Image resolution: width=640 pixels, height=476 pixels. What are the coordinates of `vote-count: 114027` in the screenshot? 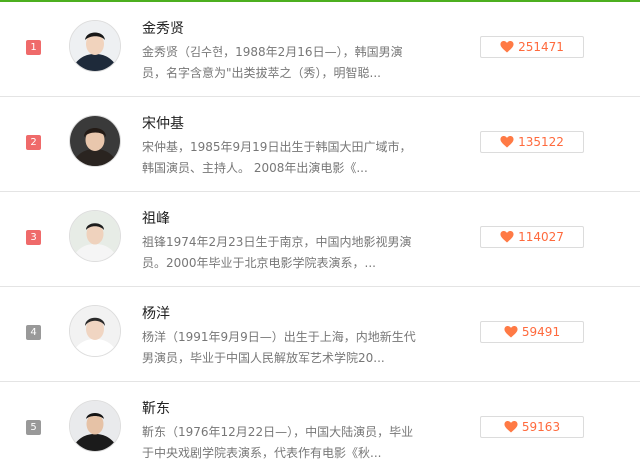 It's located at (541, 237).